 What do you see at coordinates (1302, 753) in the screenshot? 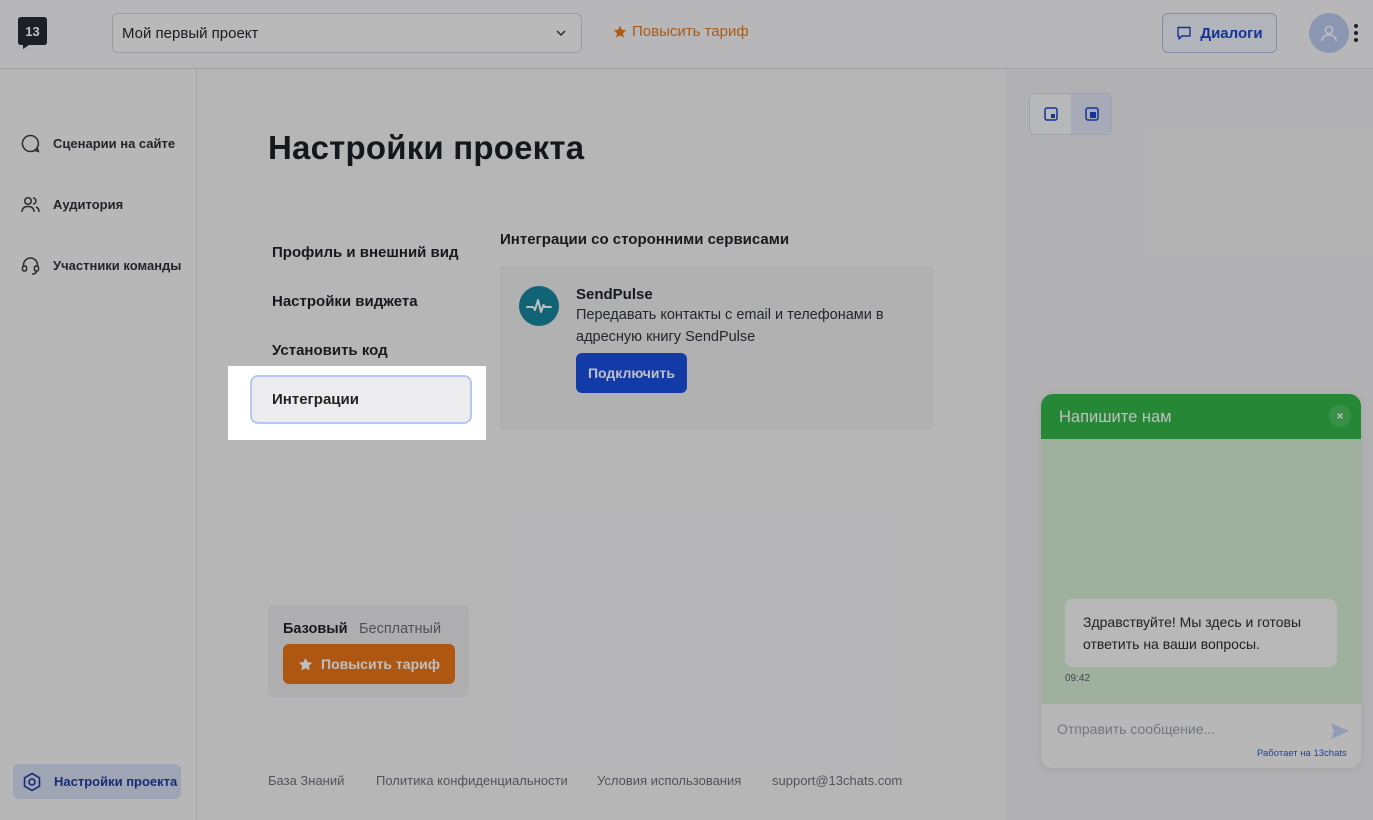
I see `powered-by-link: Работает на 13chats` at bounding box center [1302, 753].